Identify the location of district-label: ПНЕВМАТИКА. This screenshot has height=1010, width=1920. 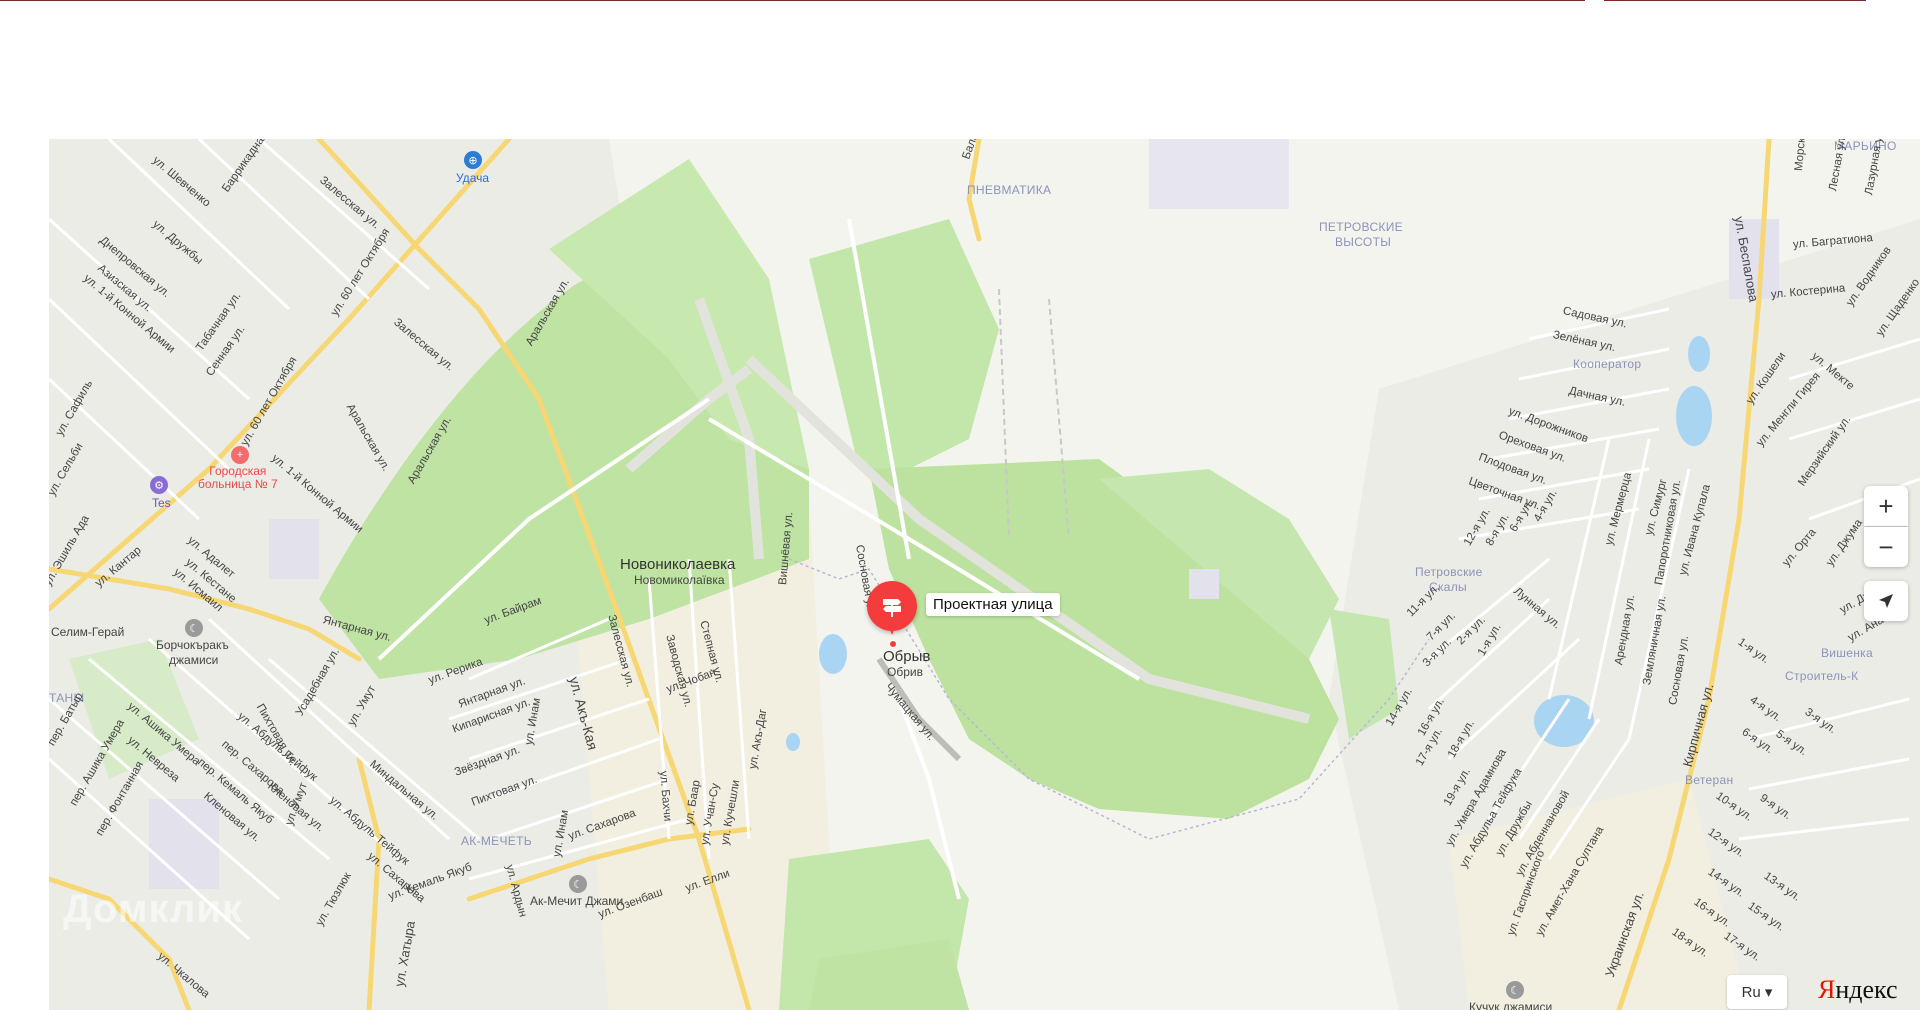
(1009, 190).